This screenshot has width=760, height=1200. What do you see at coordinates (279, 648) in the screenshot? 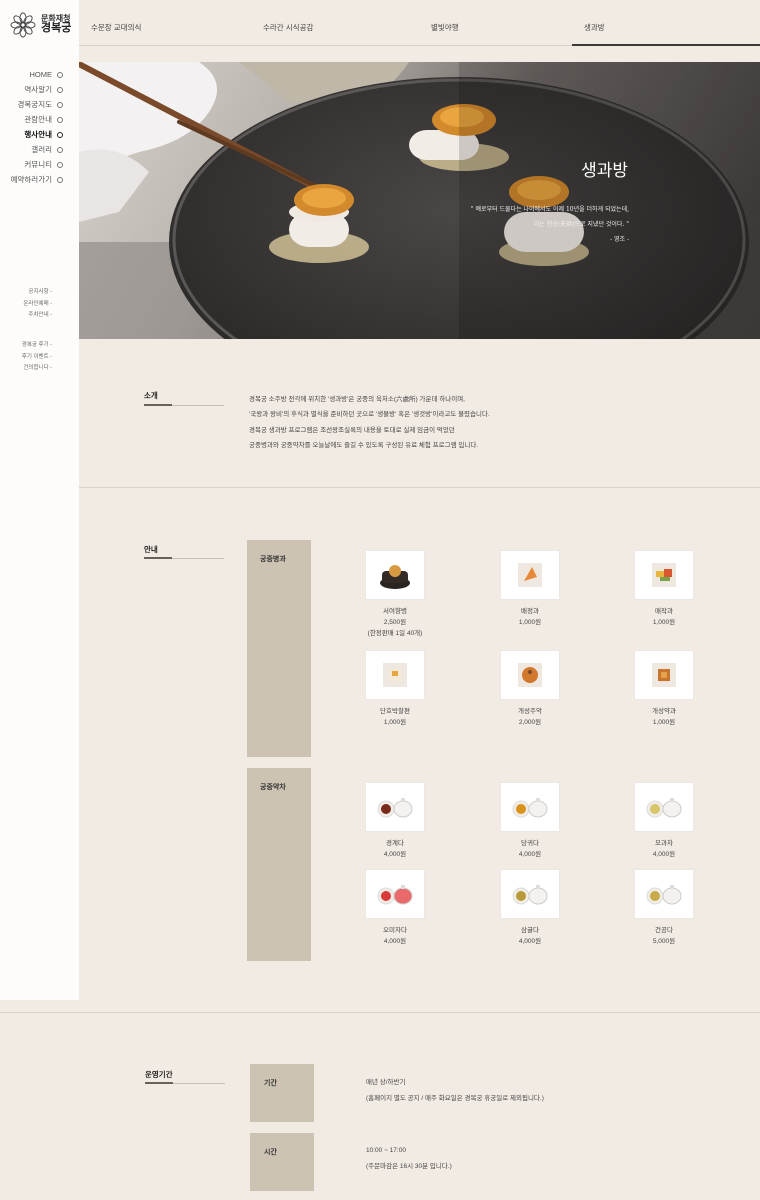
I see `category-box-desserts: 궁중병과` at bounding box center [279, 648].